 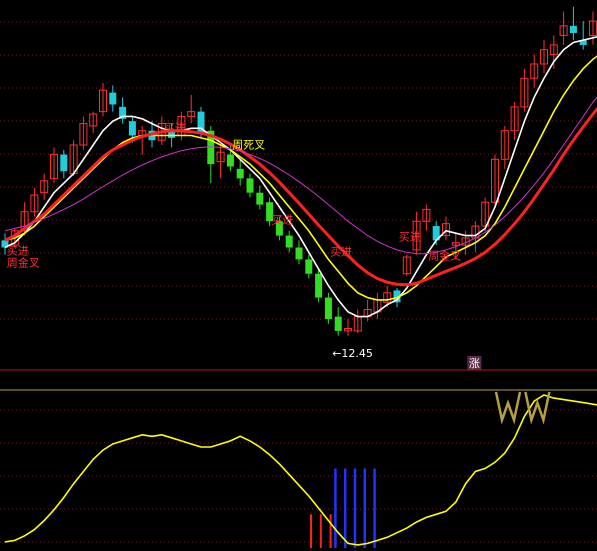 What do you see at coordinates (508, 408) in the screenshot?
I see `w-marker` at bounding box center [508, 408].